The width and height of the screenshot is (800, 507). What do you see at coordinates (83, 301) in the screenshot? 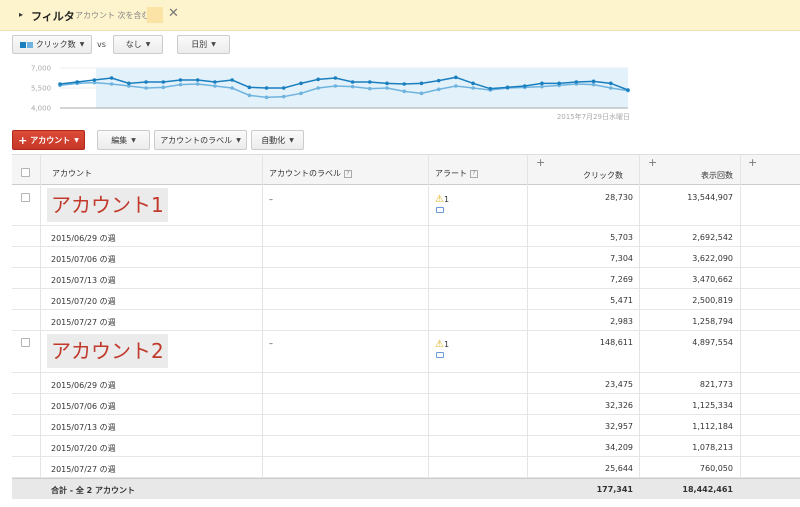
I see `week-label: 2015/07/20 の週` at bounding box center [83, 301].